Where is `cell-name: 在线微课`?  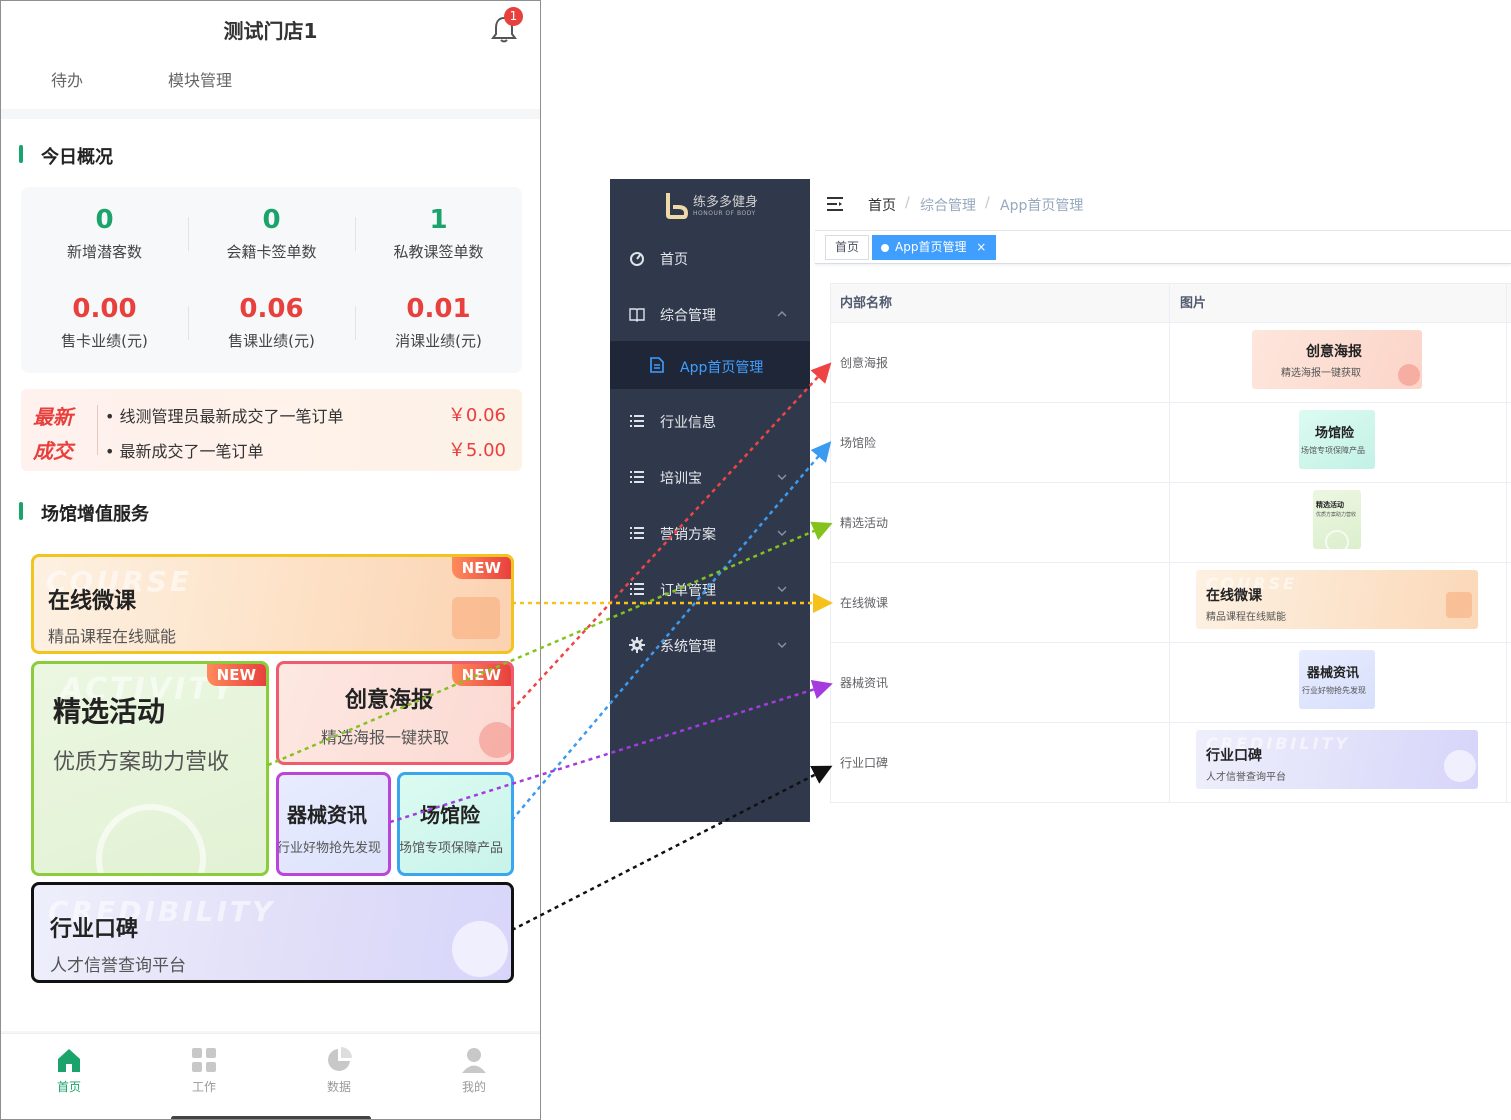 cell-name: 在线微课 is located at coordinates (864, 603).